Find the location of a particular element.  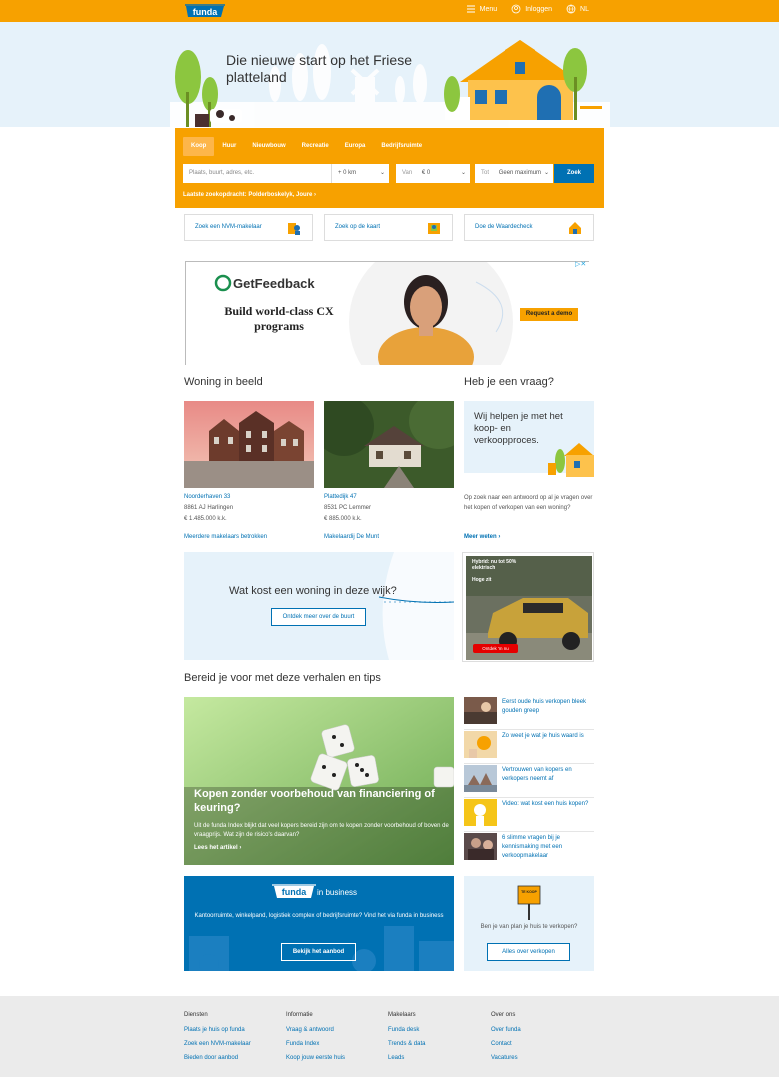

footer-link: Zoek een NVM-makelaar is located at coordinates (217, 1044).